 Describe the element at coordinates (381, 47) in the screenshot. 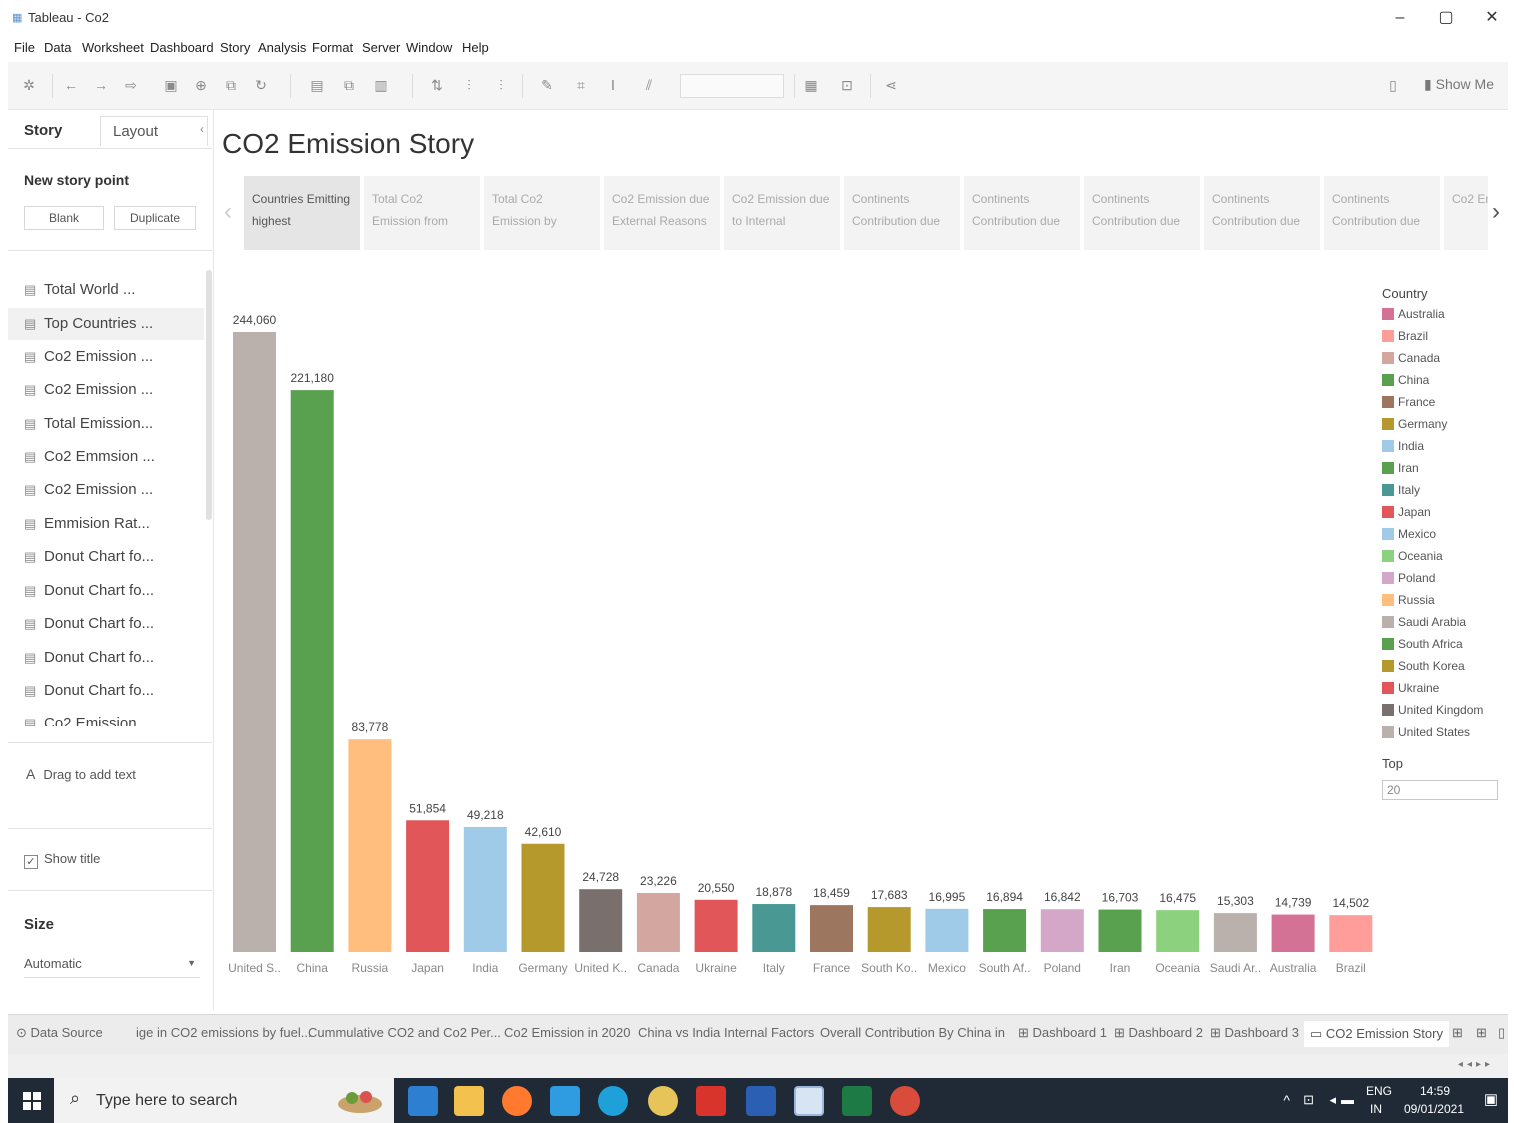

I see `menu-server: Server` at that location.